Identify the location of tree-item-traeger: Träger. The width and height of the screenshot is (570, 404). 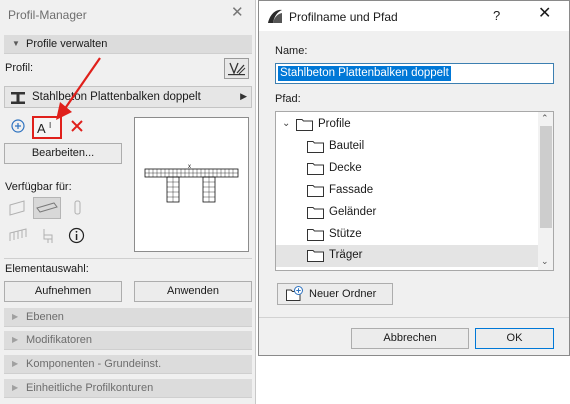
(407, 256).